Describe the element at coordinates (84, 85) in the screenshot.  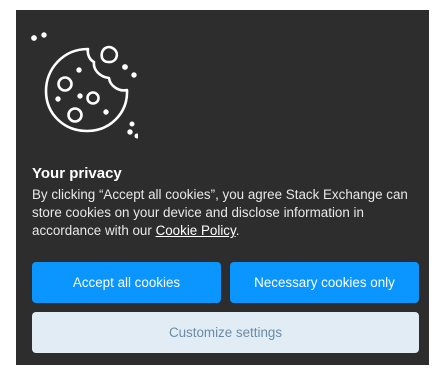
I see `cookie-icon` at that location.